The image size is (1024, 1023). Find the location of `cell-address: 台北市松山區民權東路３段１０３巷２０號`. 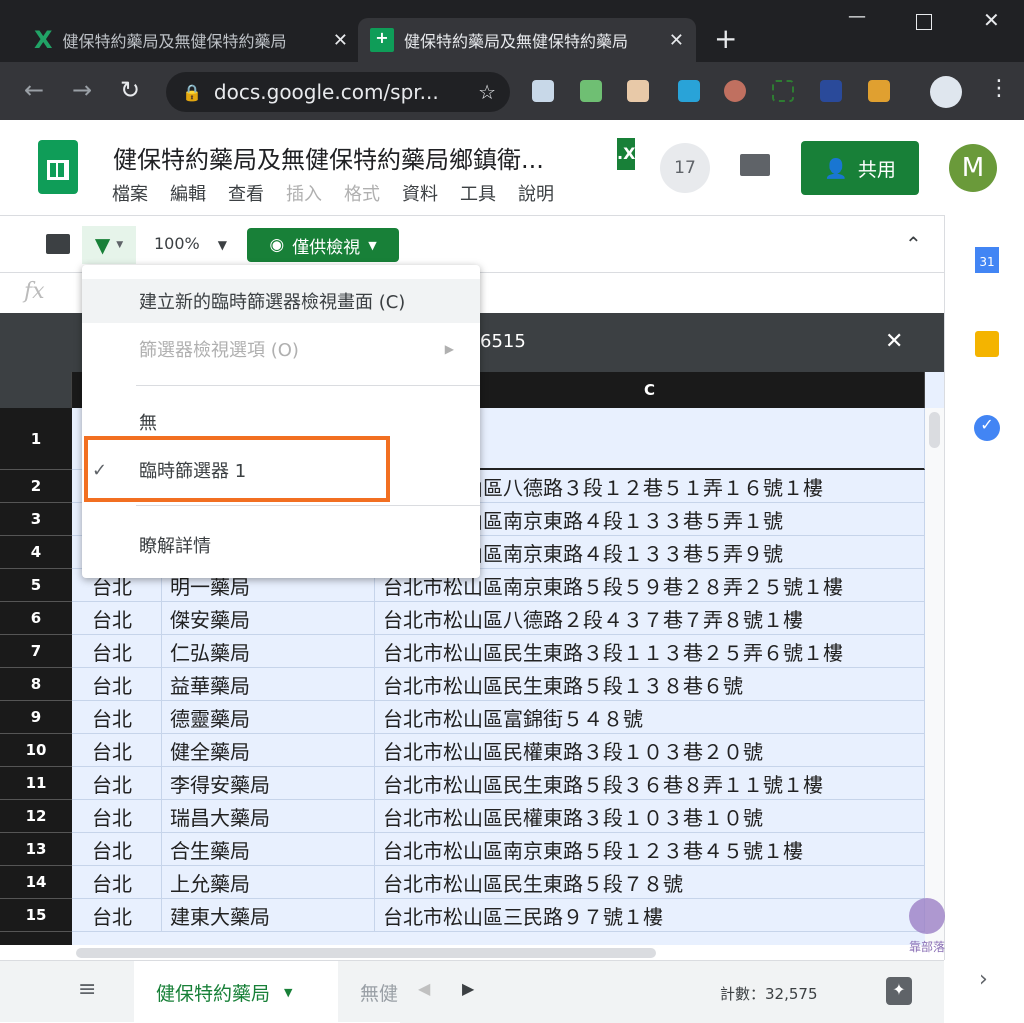

cell-address: 台北市松山區民權東路３段１０３巷２０號 is located at coordinates (650, 750).